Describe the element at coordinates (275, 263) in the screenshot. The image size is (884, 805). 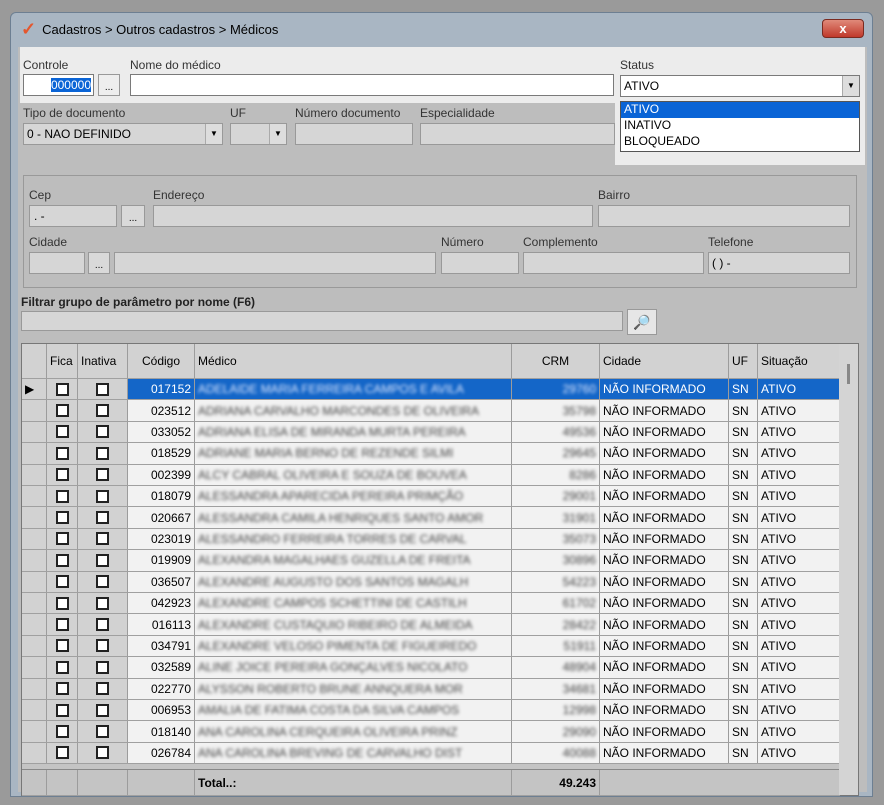
I see `cidade-input` at that location.